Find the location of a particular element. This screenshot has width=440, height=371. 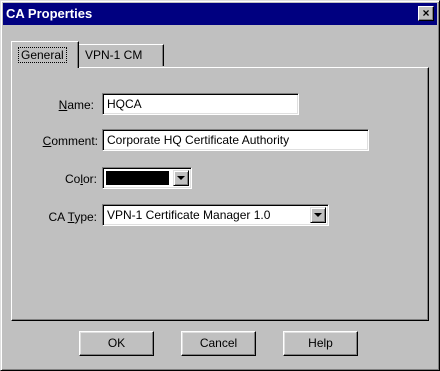

close-button: × is located at coordinates (426, 13).